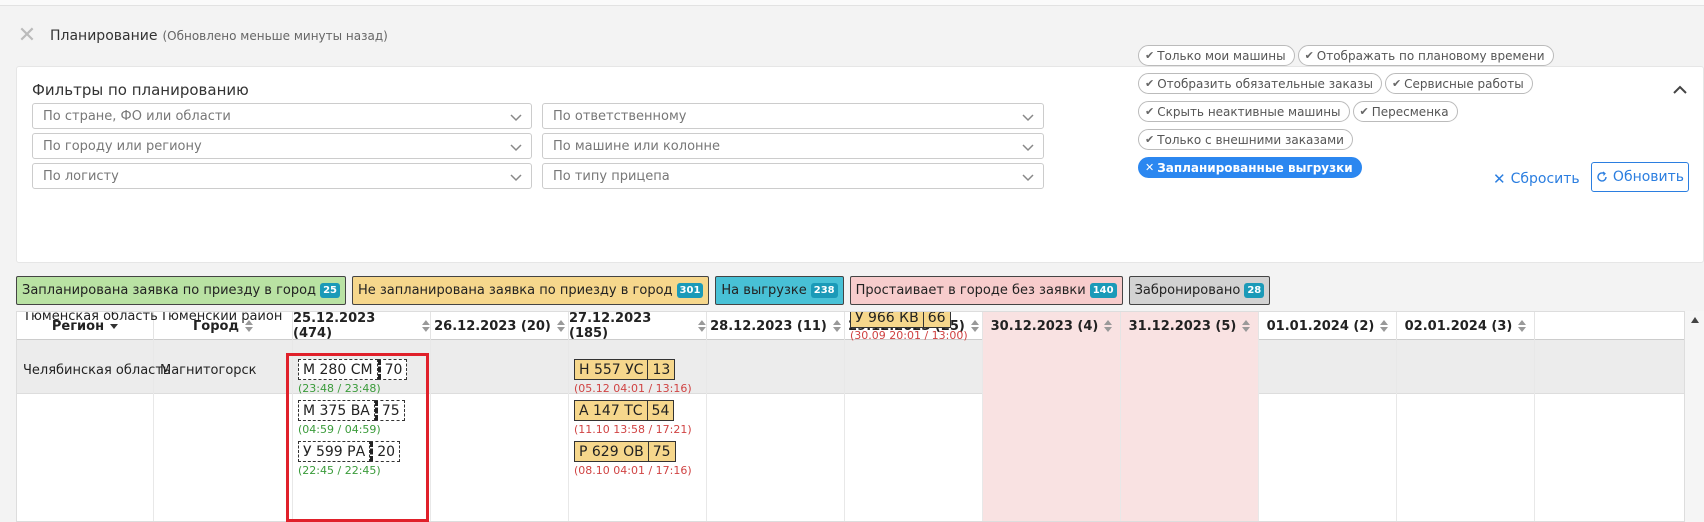 Image resolution: width=1704 pixels, height=522 pixels. Describe the element at coordinates (1680, 90) in the screenshot. I see `chevron-up-icon` at that location.